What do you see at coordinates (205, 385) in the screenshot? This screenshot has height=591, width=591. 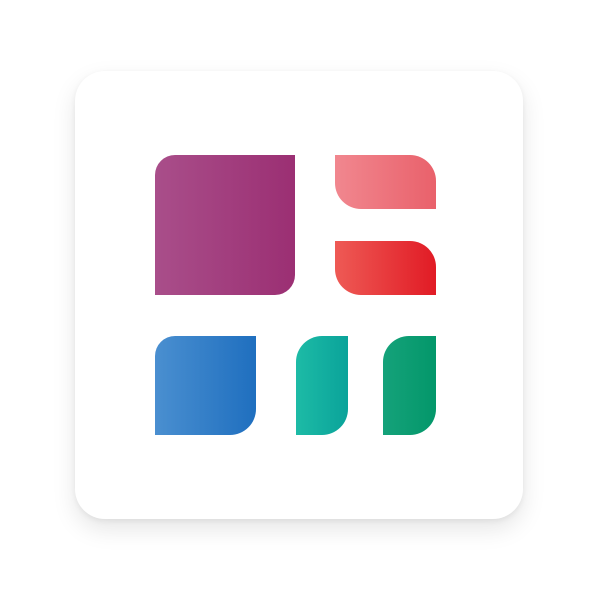 I see `blue-tile-icon` at bounding box center [205, 385].